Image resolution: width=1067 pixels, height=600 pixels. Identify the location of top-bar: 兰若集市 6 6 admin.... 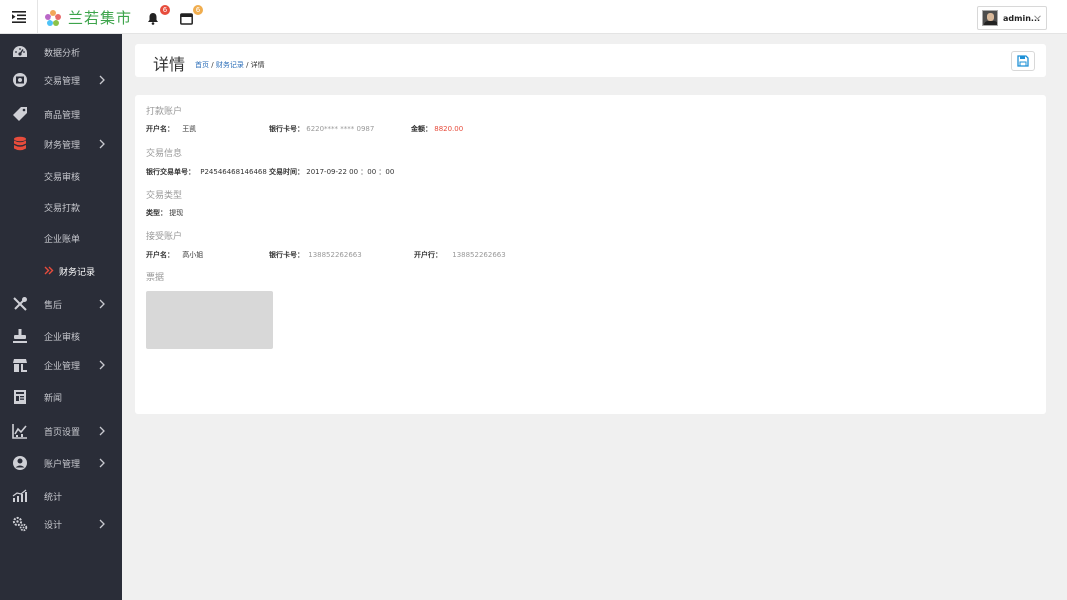
(533, 17).